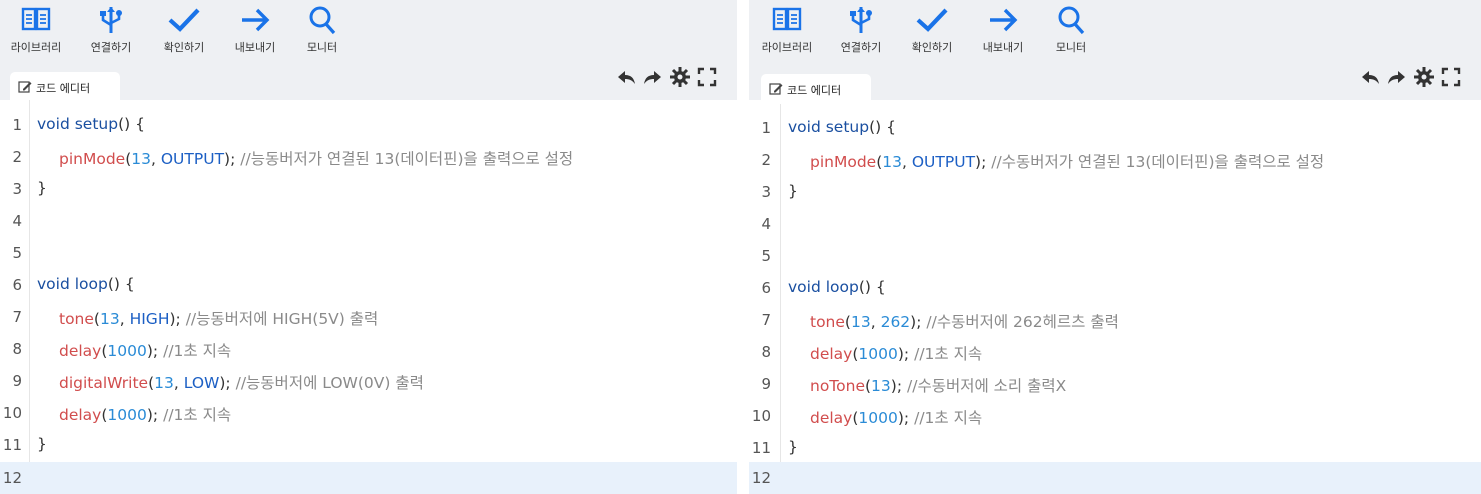  What do you see at coordinates (219, 319) in the screenshot?
I see `code-text: tone(13, HIGH); //능동버저에 HIGH(5V) 출력` at bounding box center [219, 319].